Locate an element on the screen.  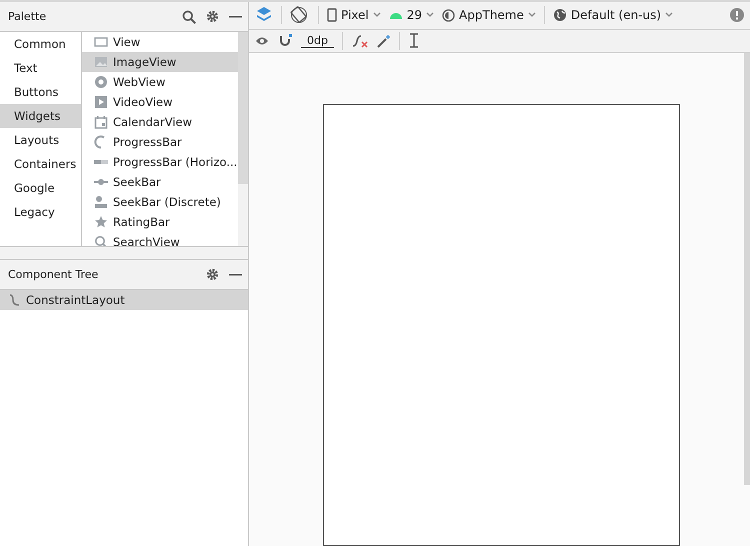
android-icon is located at coordinates (395, 15).